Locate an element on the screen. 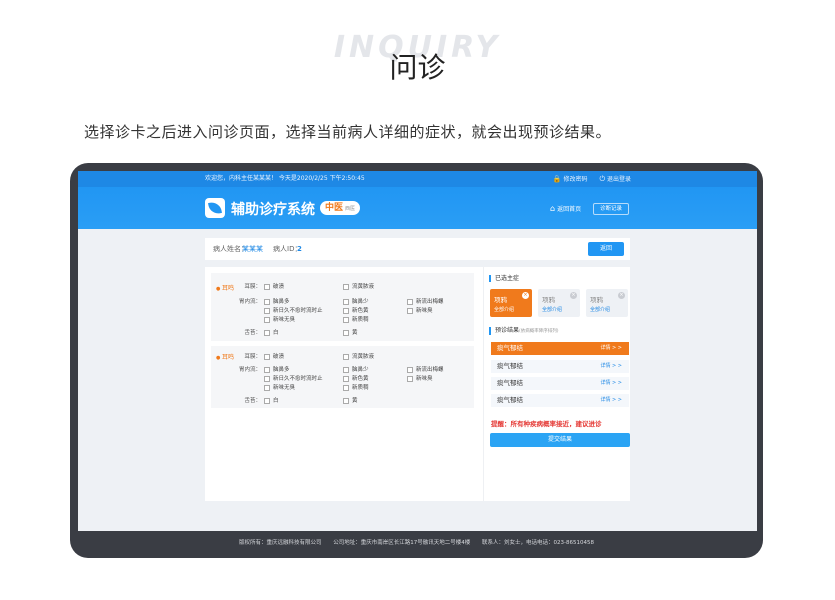 This screenshot has height=600, width=835. footer-address: 公司地址：重庆市南岸区长江路17号融讯天地二号楼4楼 is located at coordinates (402, 543).